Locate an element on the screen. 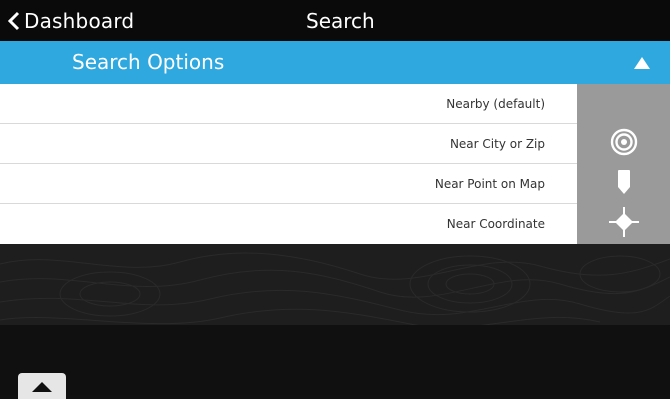  top-bar: Dashboard Search is located at coordinates (335, 20).